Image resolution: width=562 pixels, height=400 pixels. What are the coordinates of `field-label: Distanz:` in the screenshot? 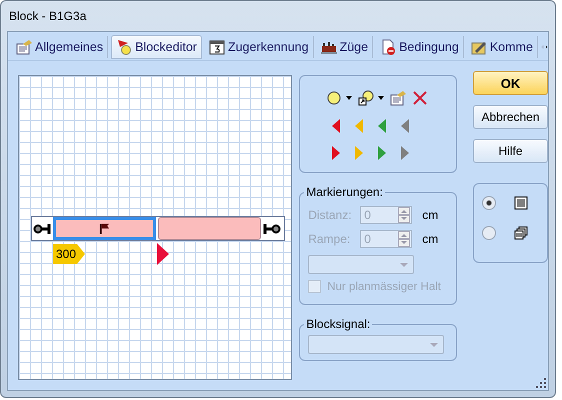 It's located at (330, 215).